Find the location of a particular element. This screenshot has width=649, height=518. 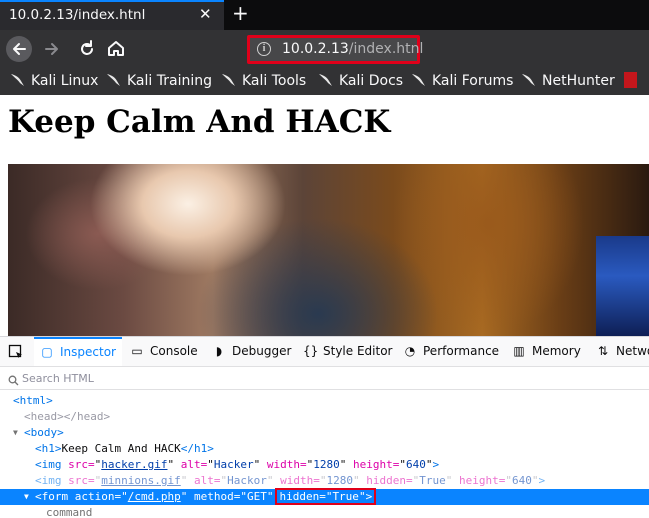

h1-open-tag: <h1> is located at coordinates (48, 448).